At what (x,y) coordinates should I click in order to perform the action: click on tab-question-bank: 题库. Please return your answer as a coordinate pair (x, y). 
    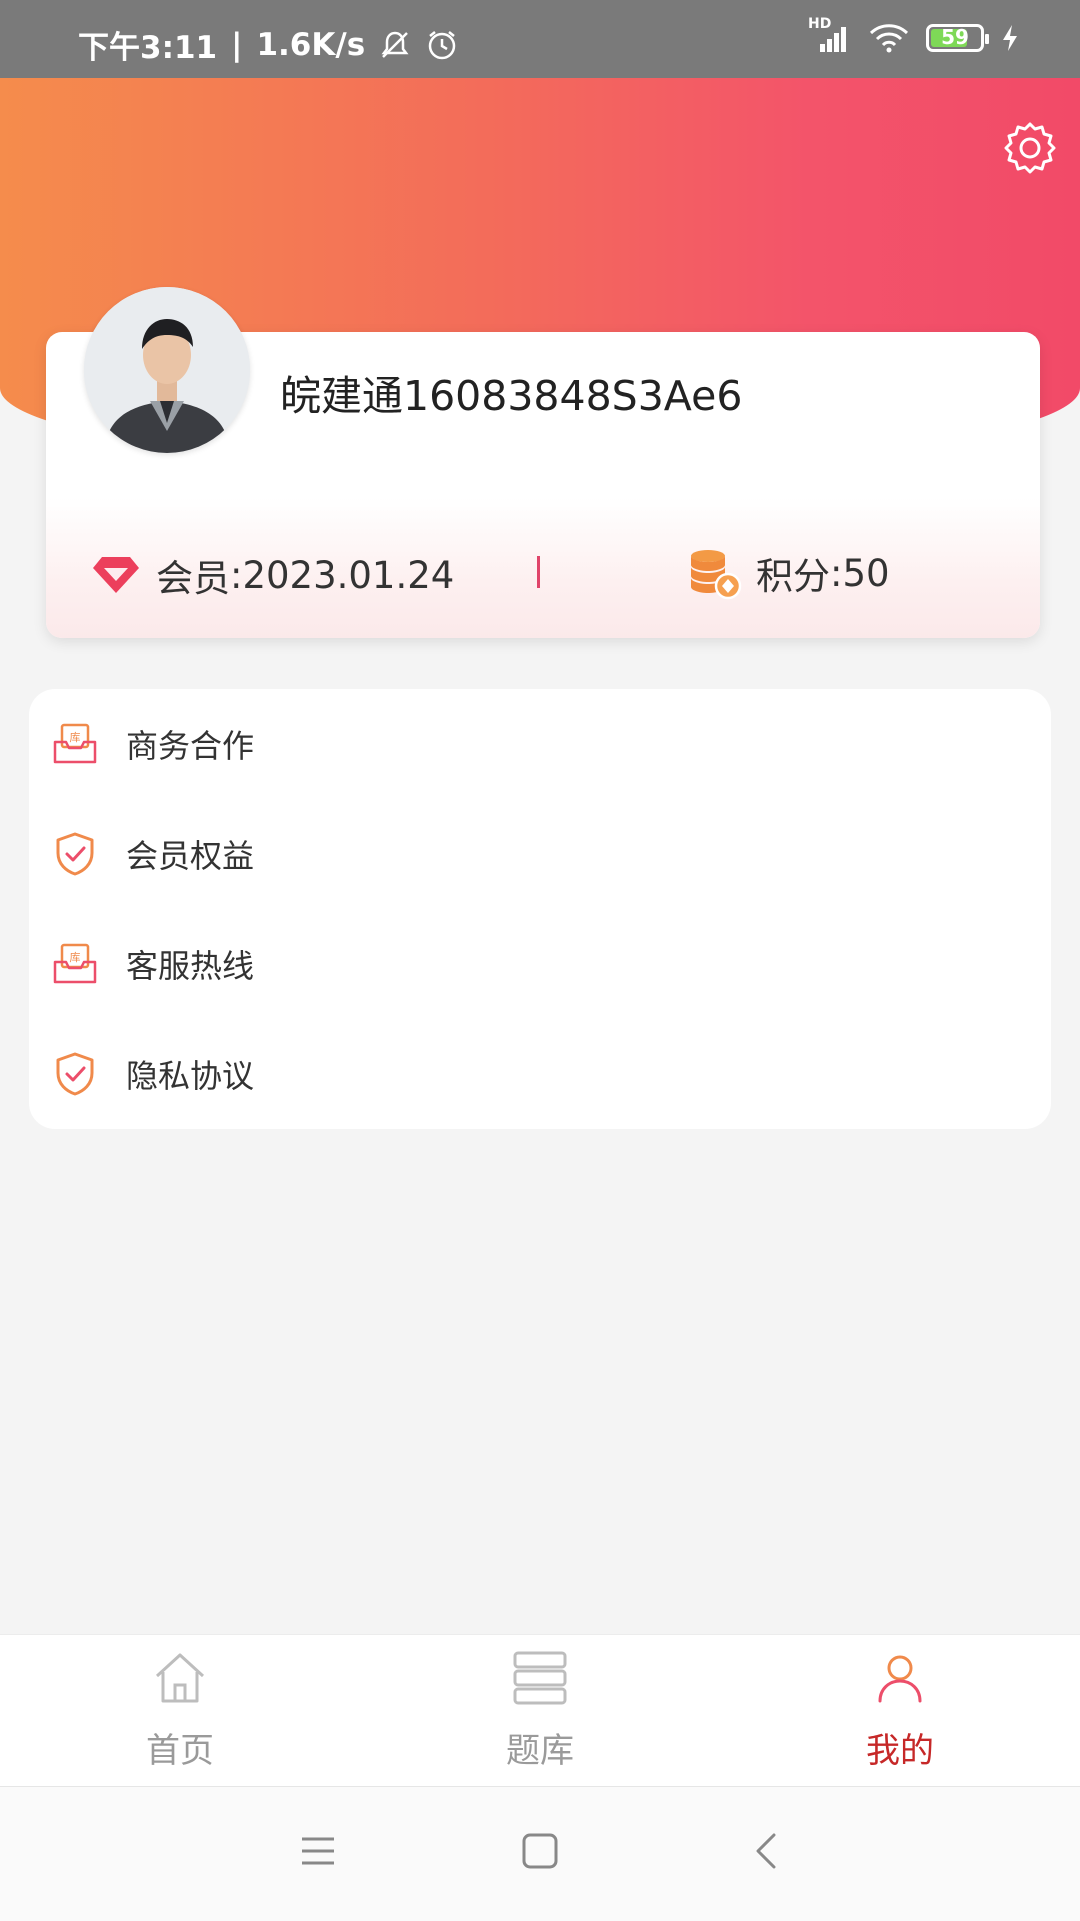
    Looking at the image, I should click on (540, 1711).